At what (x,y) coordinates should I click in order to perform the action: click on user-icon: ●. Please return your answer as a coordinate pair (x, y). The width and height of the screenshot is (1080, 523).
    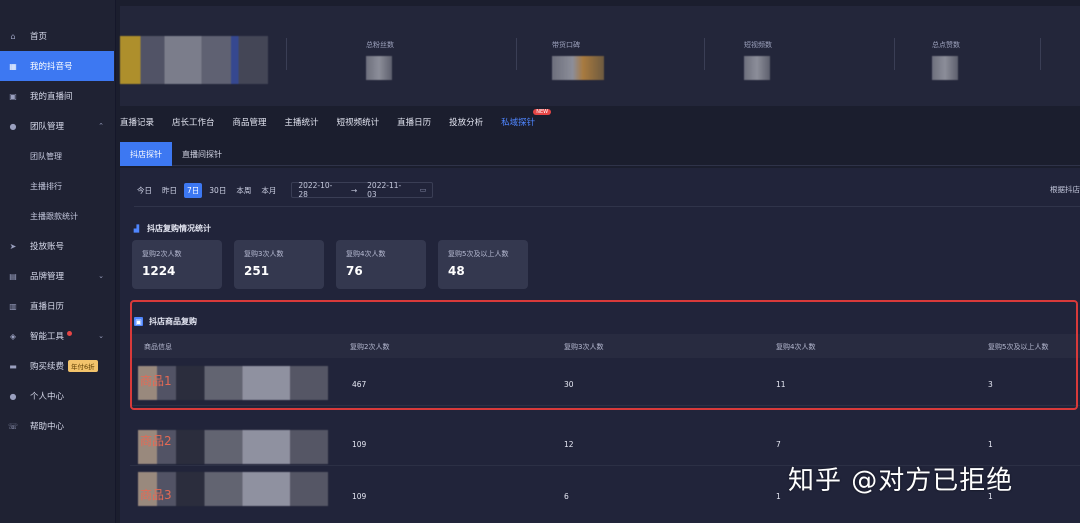
    Looking at the image, I should click on (13, 396).